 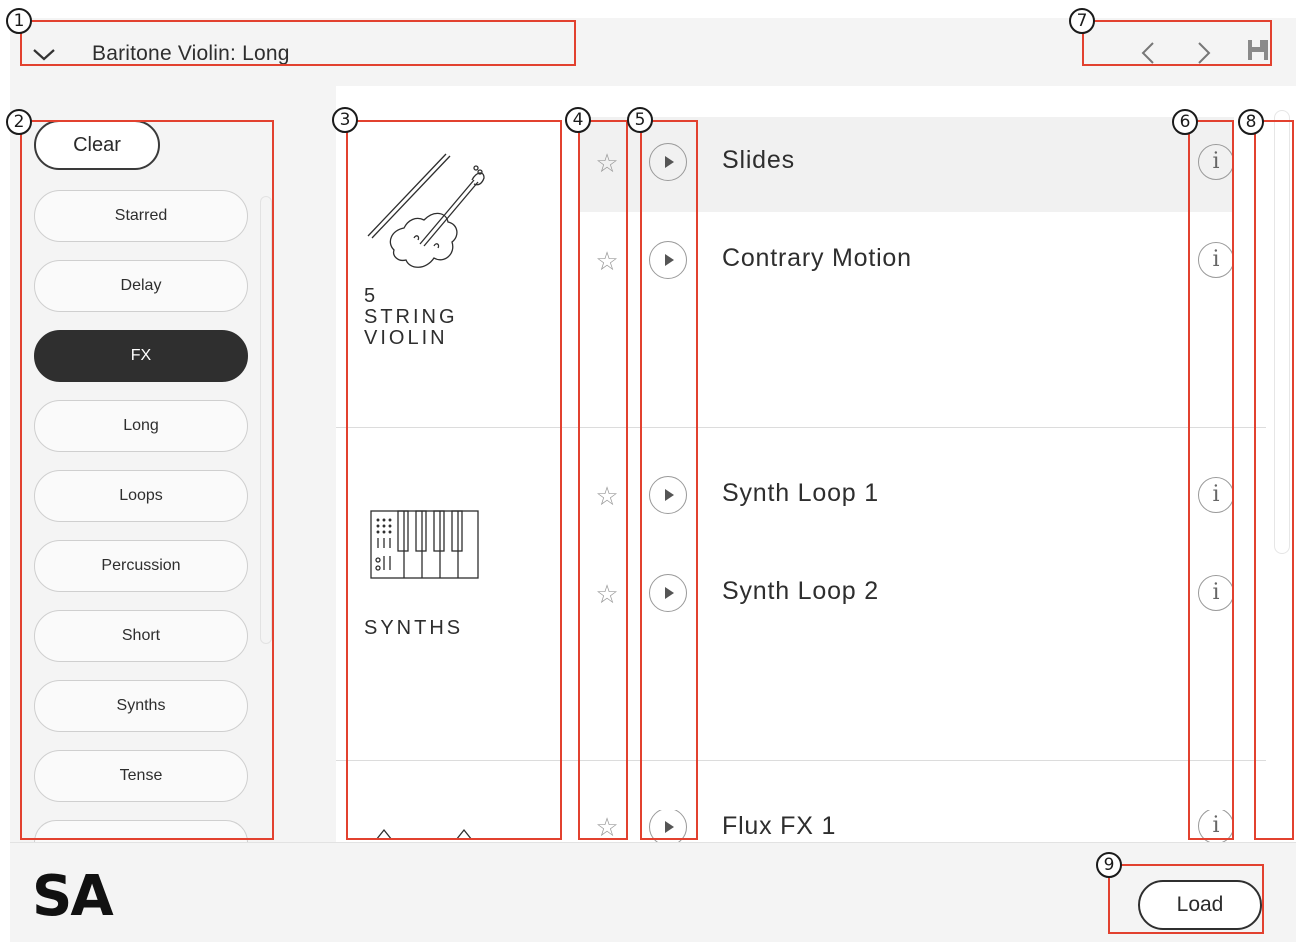 What do you see at coordinates (73, 896) in the screenshot?
I see `brand-logo: SA` at bounding box center [73, 896].